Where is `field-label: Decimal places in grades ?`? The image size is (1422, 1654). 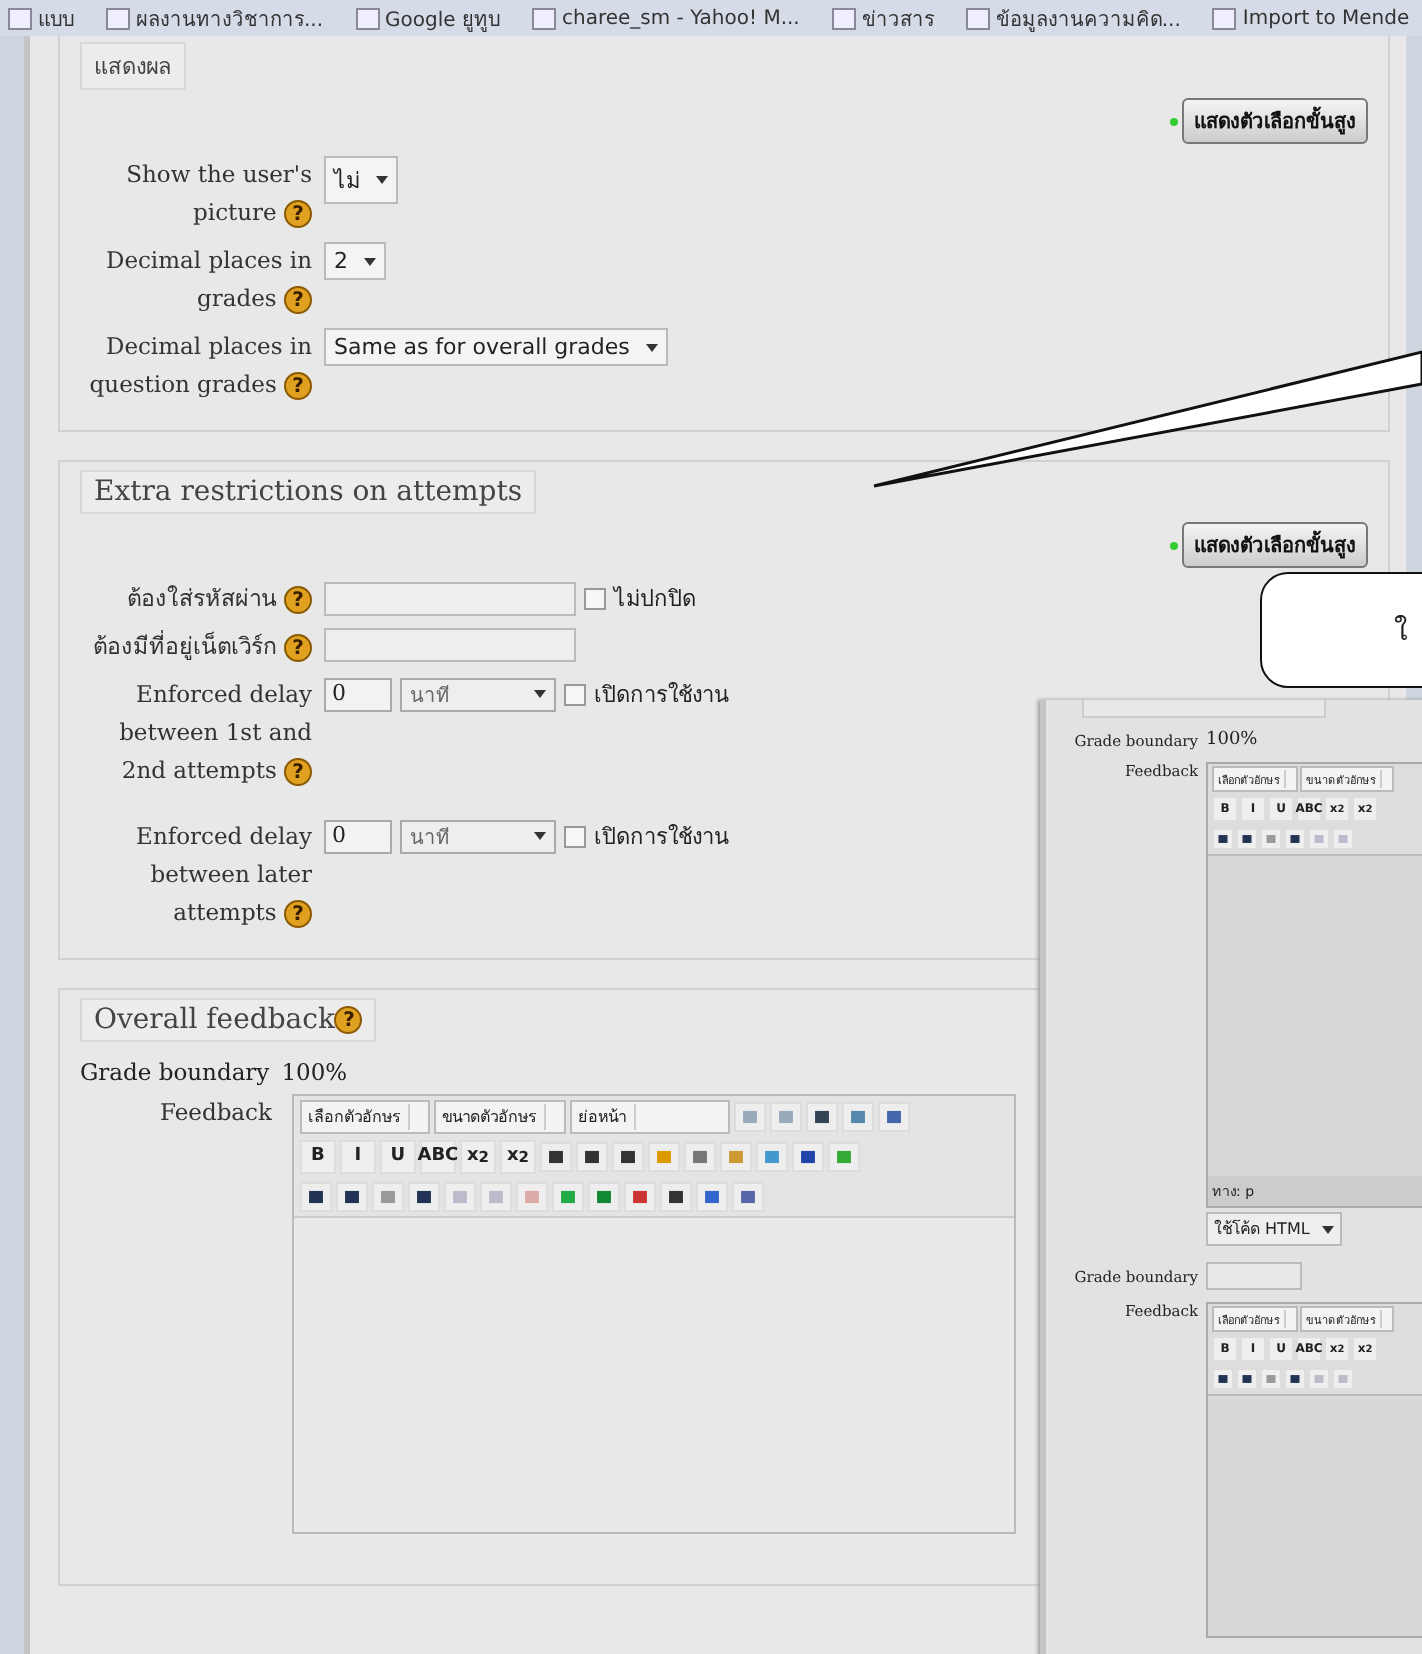 field-label: Decimal places in grades ? is located at coordinates (207, 281).